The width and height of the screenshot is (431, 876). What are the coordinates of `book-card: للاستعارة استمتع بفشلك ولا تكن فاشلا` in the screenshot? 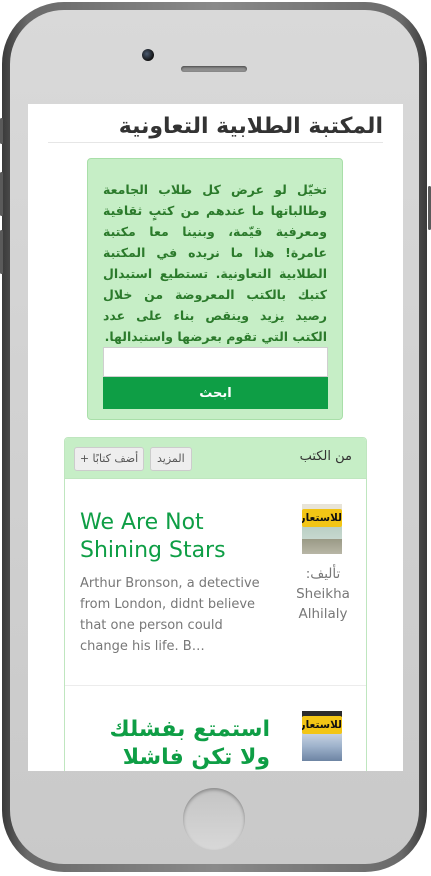 It's located at (215, 728).